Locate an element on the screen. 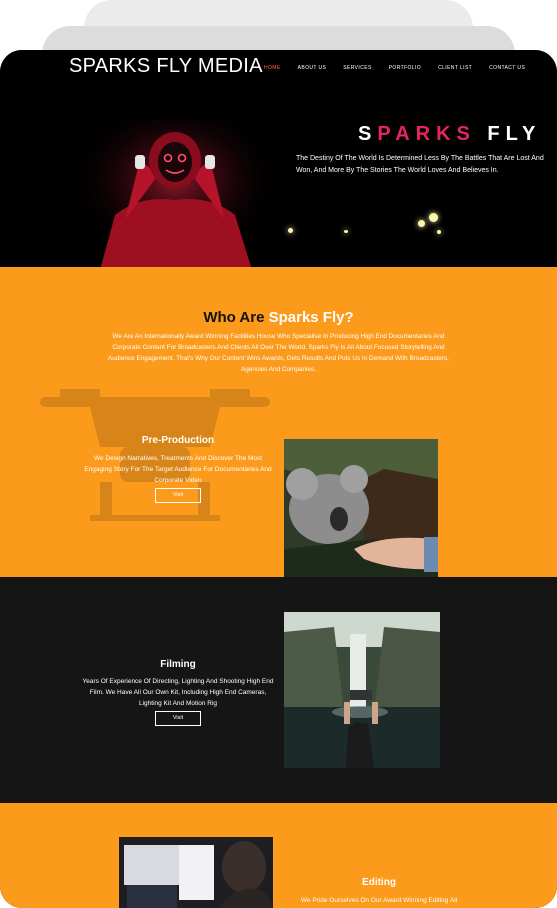 The image size is (557, 908). site-logo: SPARKS FLY MEDIA is located at coordinates (166, 66).